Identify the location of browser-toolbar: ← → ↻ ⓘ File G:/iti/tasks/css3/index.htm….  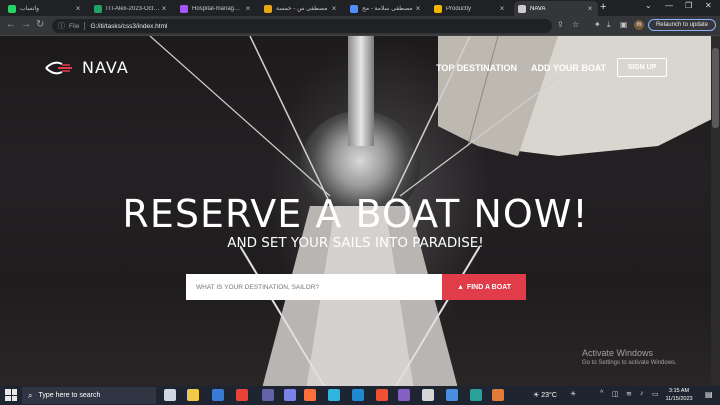
(360, 26).